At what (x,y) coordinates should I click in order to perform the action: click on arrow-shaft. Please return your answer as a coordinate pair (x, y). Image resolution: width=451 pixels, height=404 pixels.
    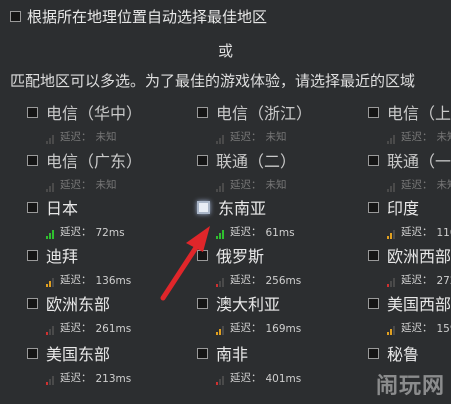
    Looking at the image, I should click on (180, 272).